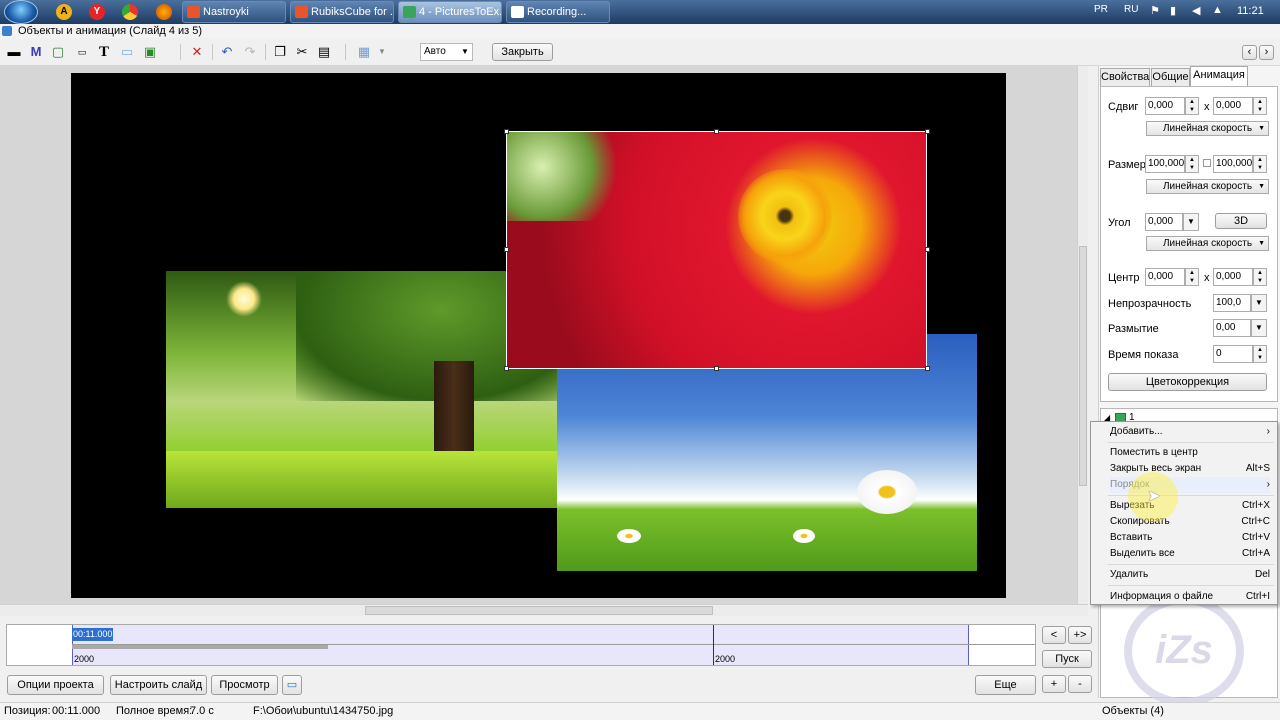 Image resolution: width=1280 pixels, height=720 pixels. Describe the element at coordinates (1232, 328) in the screenshot. I see `blur-input: 0,00` at that location.